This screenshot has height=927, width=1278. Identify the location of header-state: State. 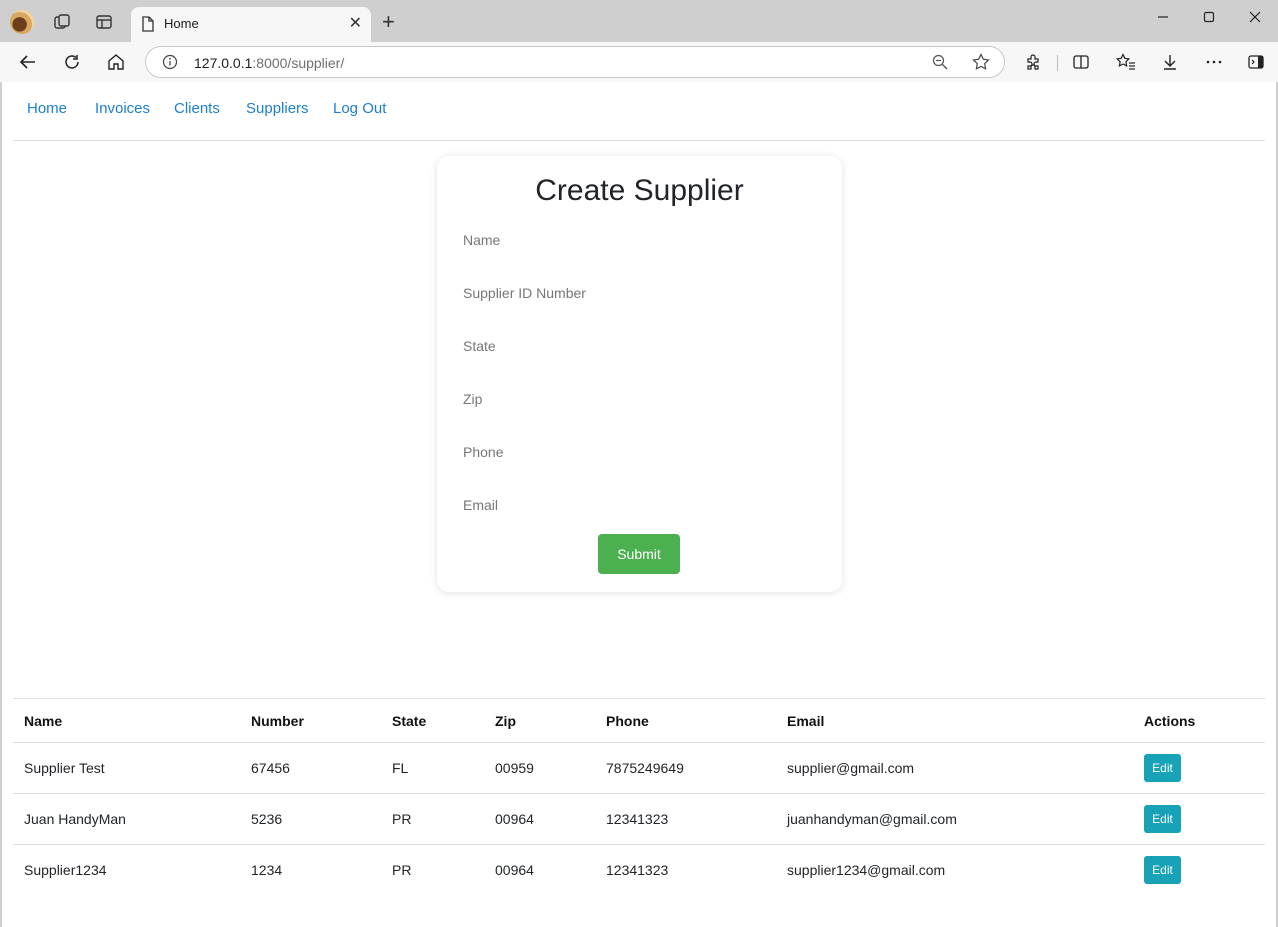
(432, 720).